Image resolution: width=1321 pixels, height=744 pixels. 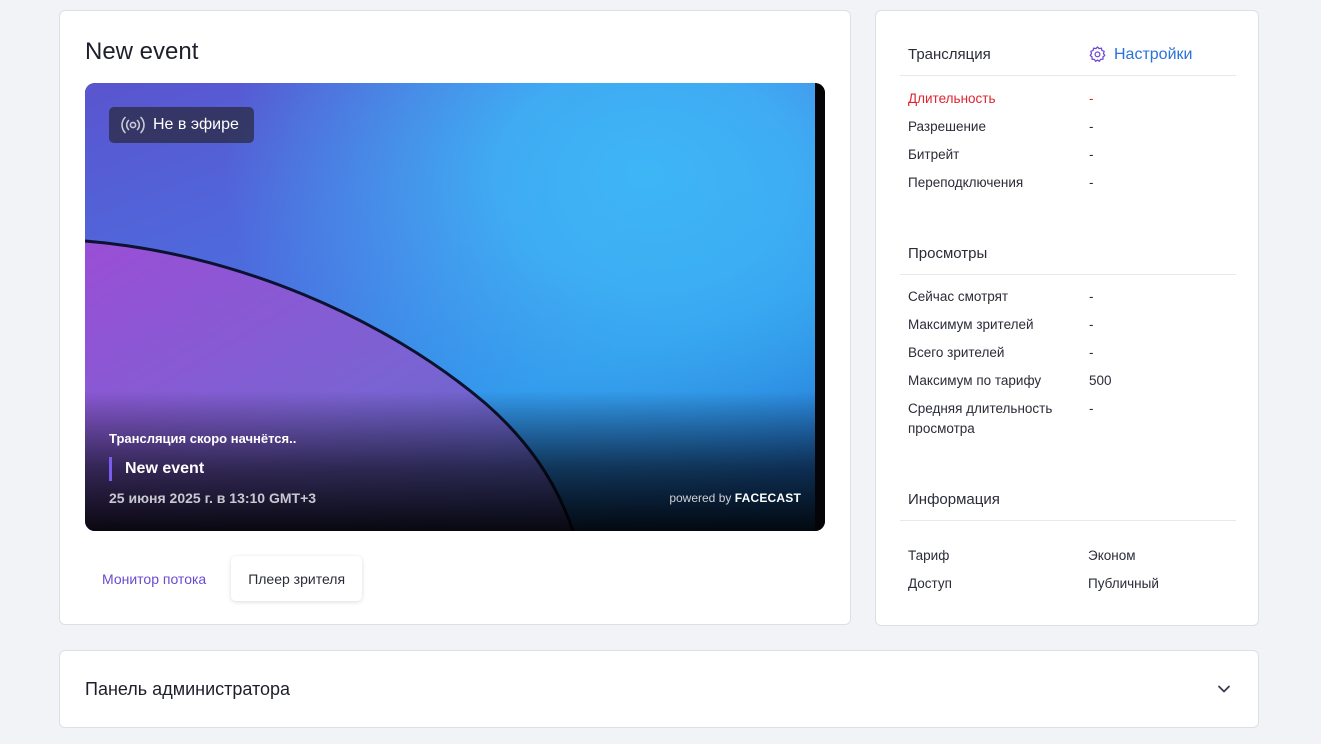 I want to click on views-section-title: Просмотры, so click(x=948, y=253).